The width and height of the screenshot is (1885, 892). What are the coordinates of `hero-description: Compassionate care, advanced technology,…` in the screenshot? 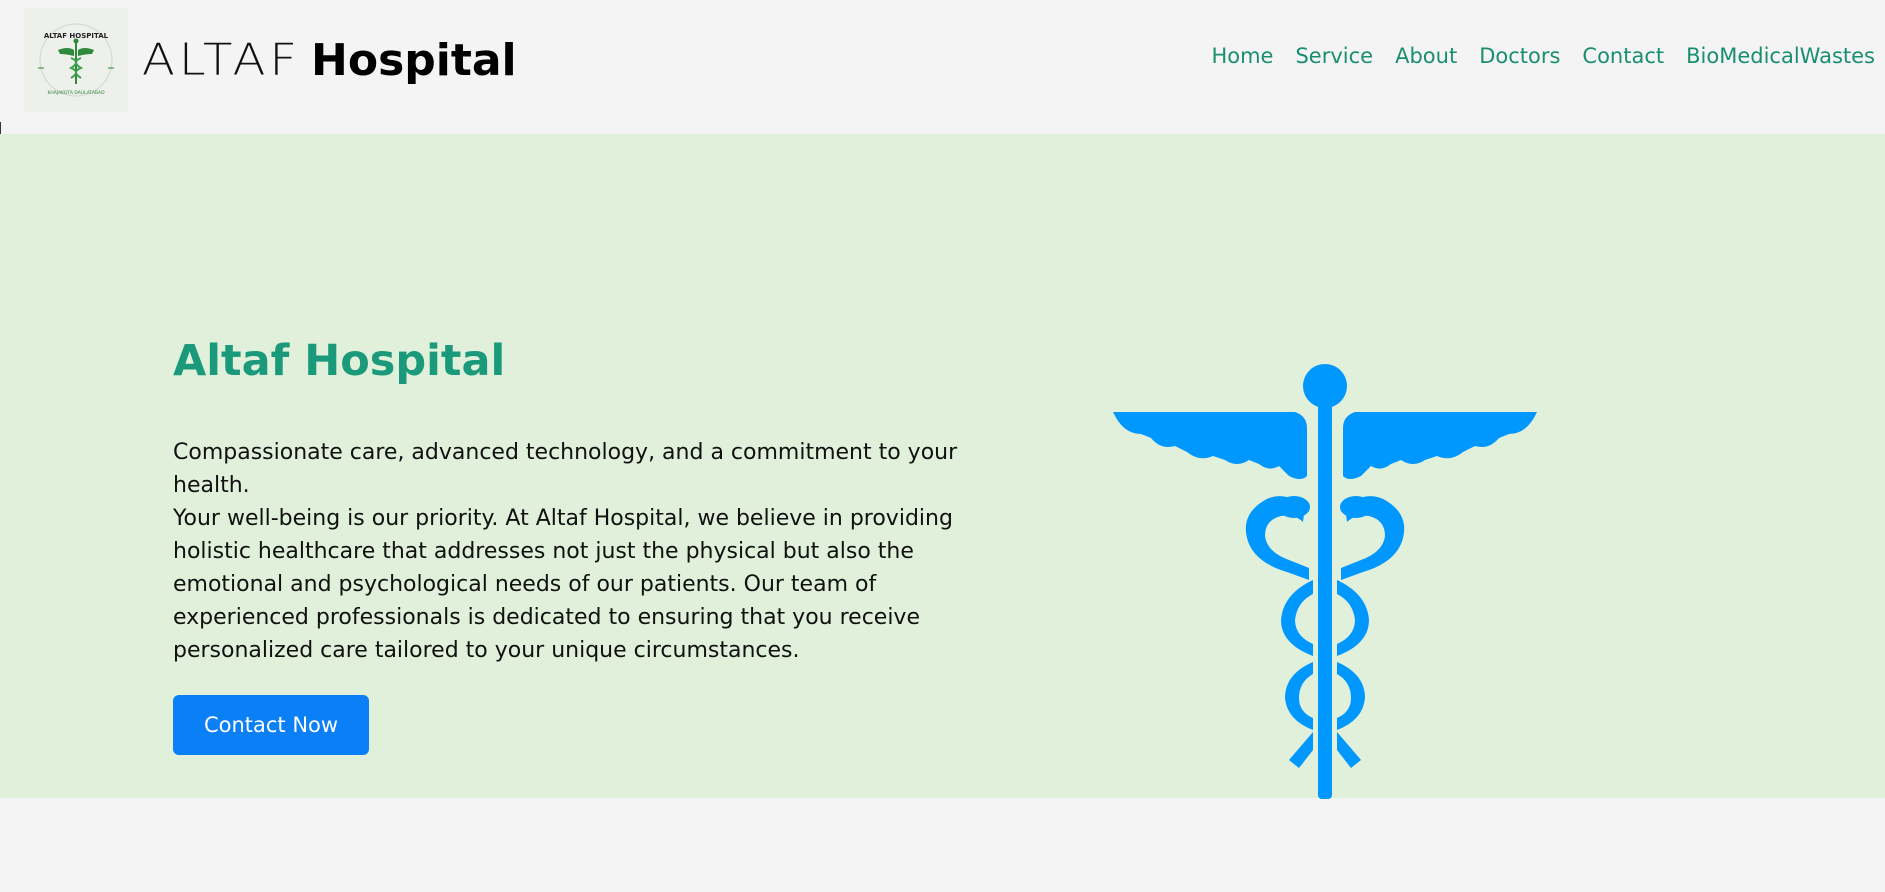 It's located at (568, 551).